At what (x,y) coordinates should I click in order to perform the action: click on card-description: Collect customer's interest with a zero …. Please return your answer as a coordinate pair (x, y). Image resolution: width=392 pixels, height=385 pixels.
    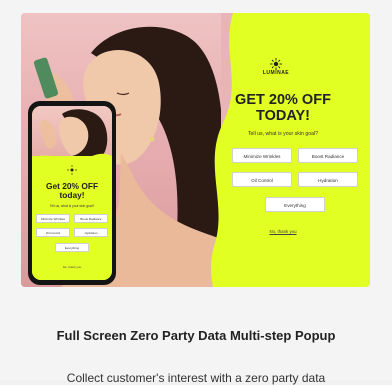
    Looking at the image, I should click on (196, 378).